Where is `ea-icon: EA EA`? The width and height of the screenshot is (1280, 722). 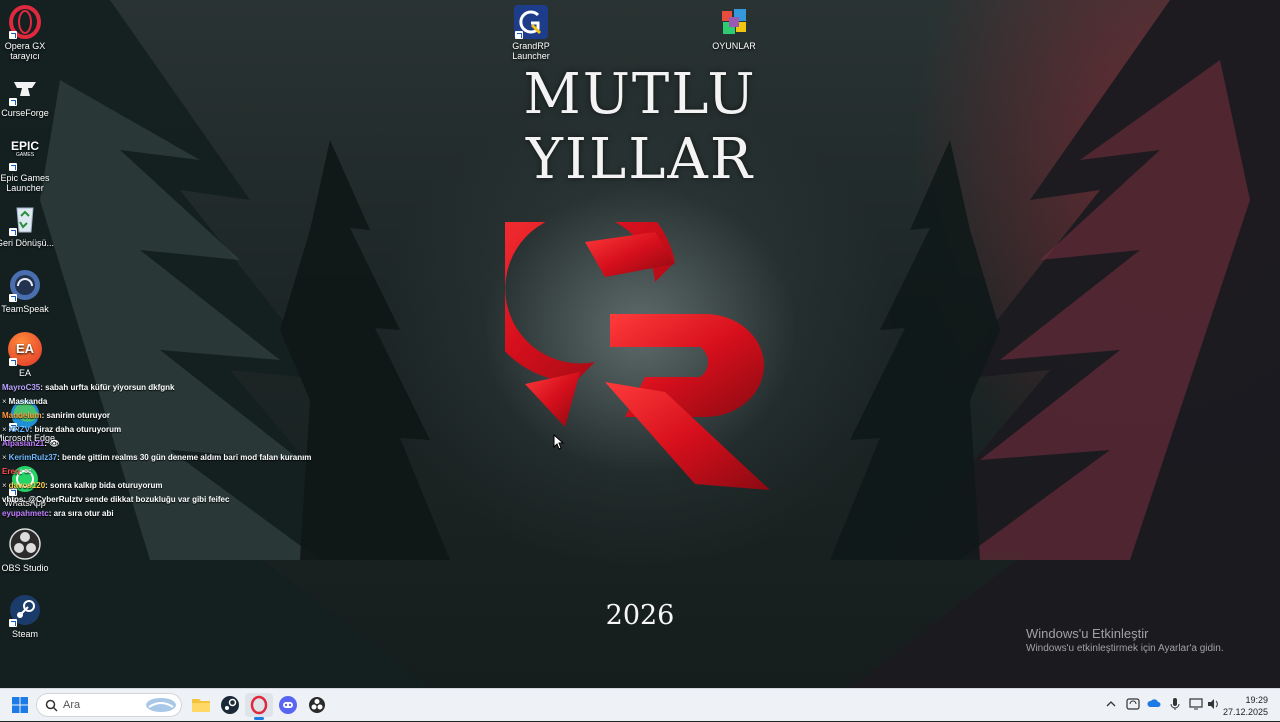 ea-icon: EA EA is located at coordinates (30, 355).